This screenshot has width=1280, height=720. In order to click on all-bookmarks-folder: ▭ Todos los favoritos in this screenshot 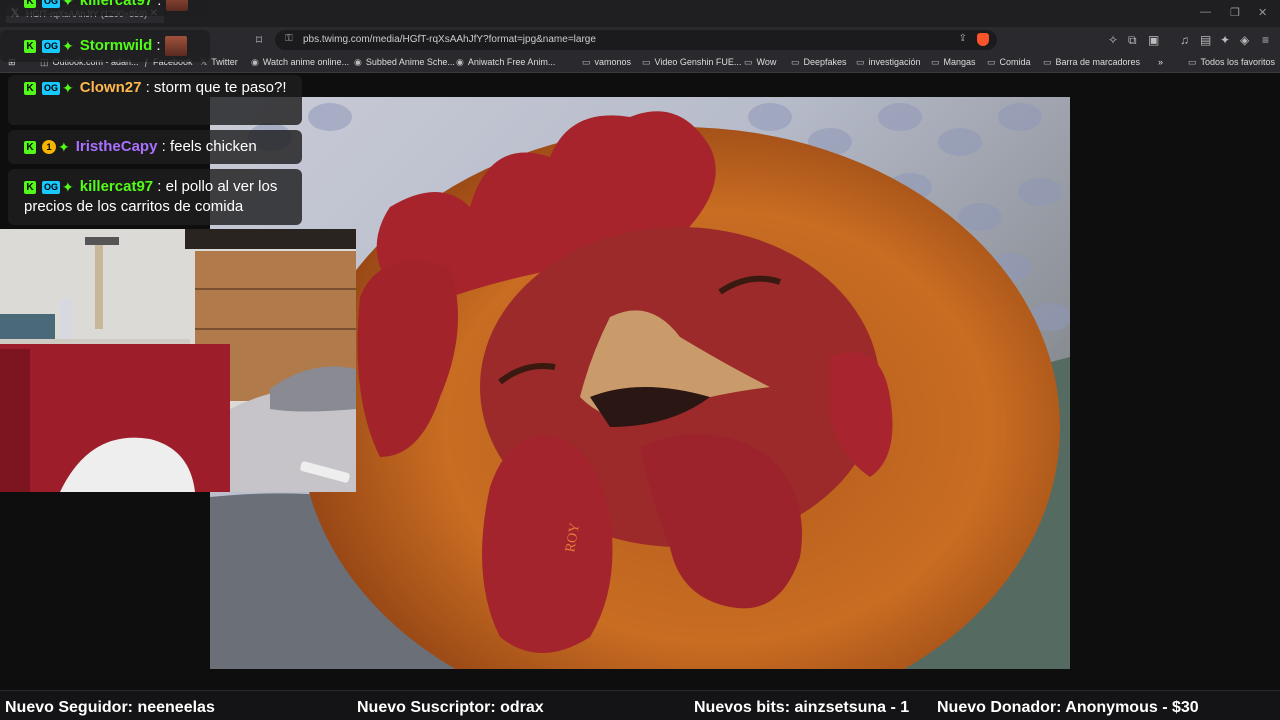, I will do `click(1231, 62)`.